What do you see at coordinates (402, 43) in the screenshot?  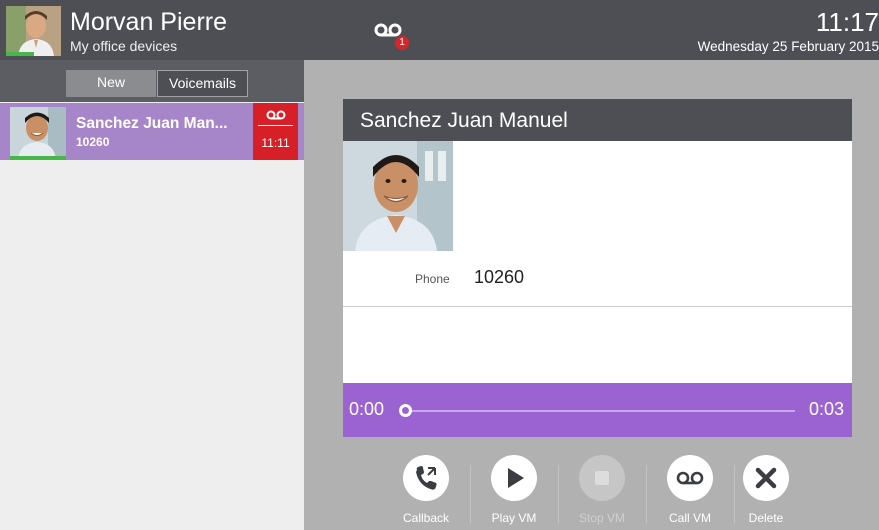 I see `voicemail-count-badge: 1` at bounding box center [402, 43].